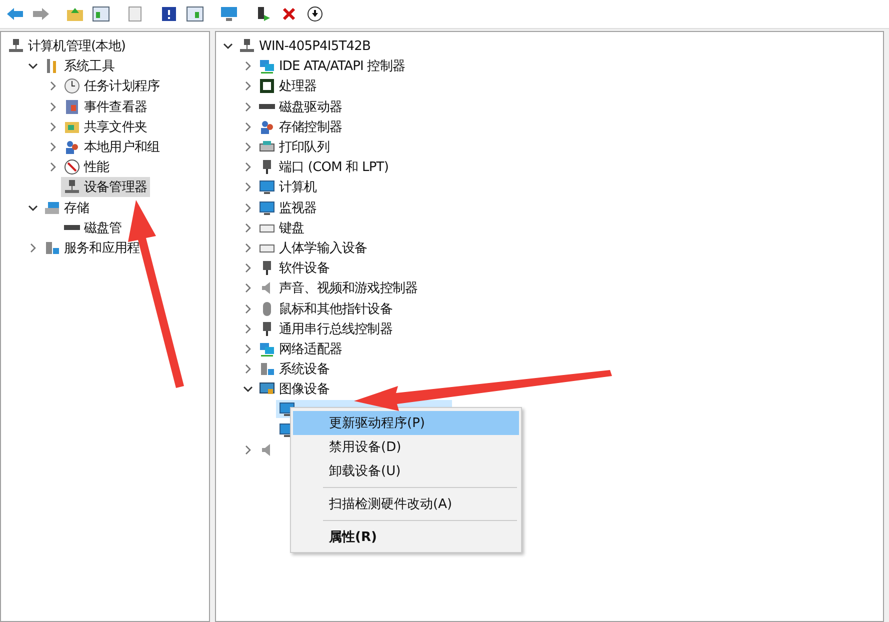 The image size is (889, 622). I want to click on tree-item: 存储控制器, so click(301, 126).